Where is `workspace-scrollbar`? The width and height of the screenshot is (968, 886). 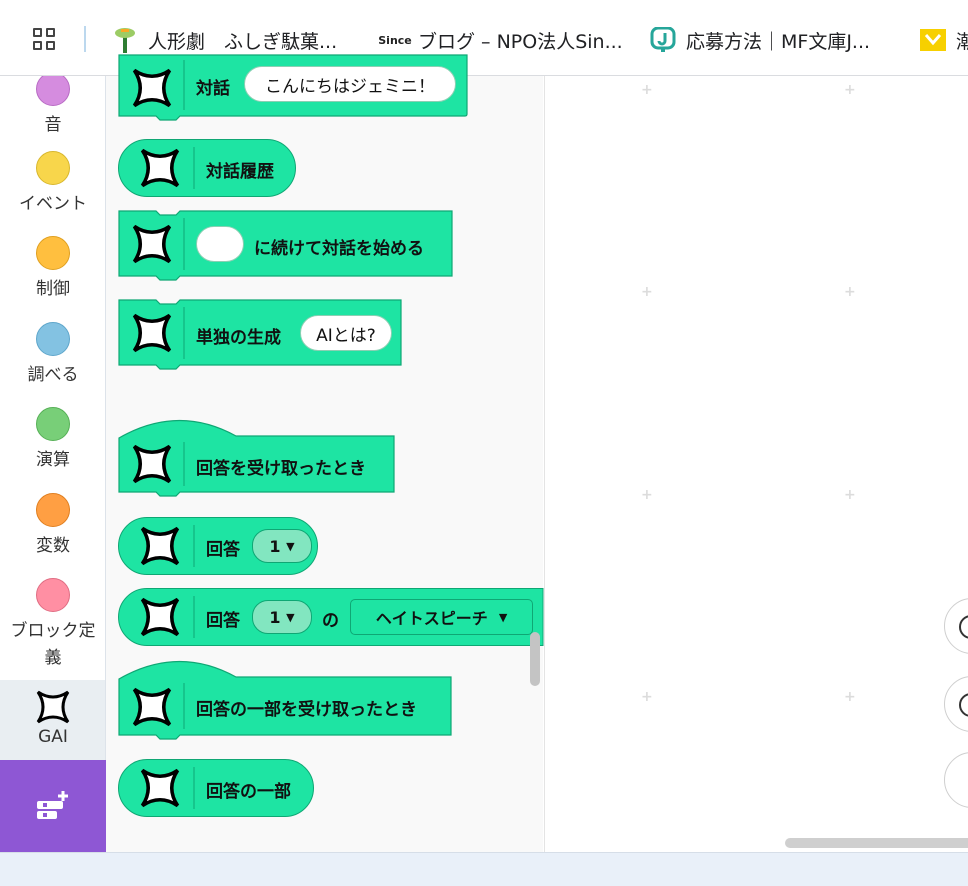
workspace-scrollbar is located at coordinates (876, 843).